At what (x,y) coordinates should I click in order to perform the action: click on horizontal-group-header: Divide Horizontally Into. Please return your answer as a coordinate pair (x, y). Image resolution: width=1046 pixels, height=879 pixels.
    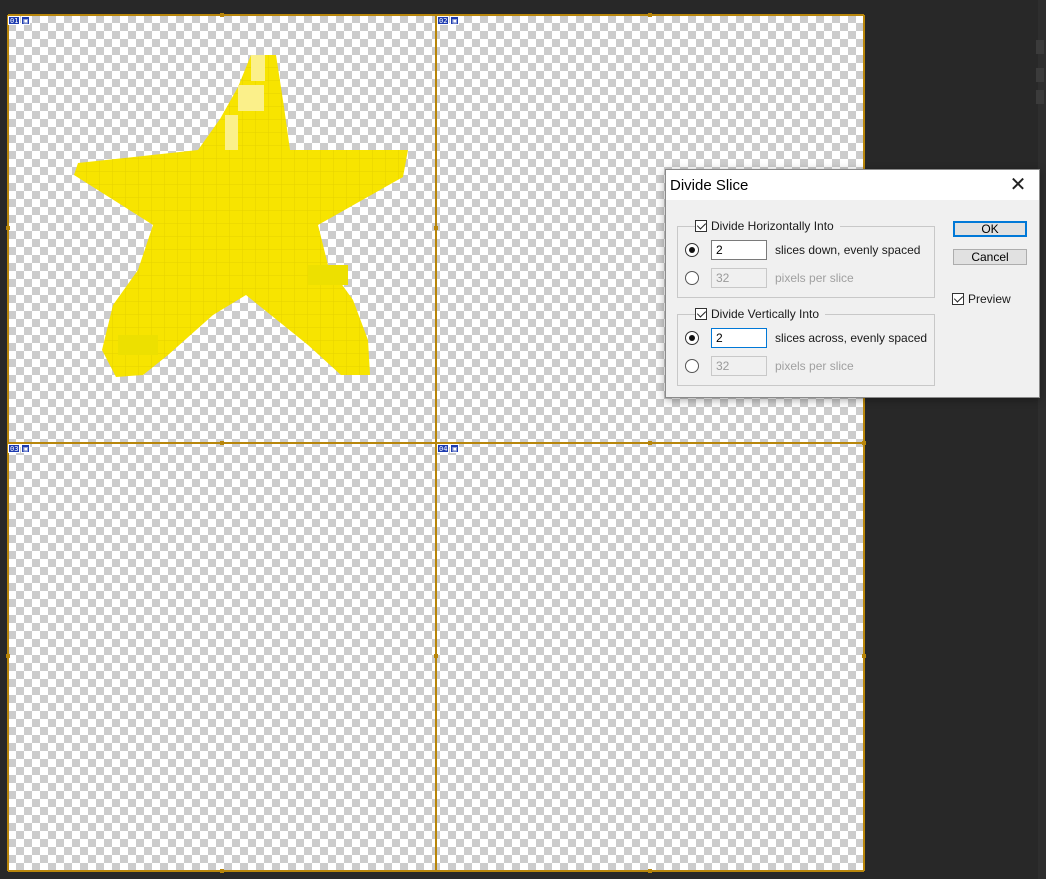
    Looking at the image, I should click on (767, 226).